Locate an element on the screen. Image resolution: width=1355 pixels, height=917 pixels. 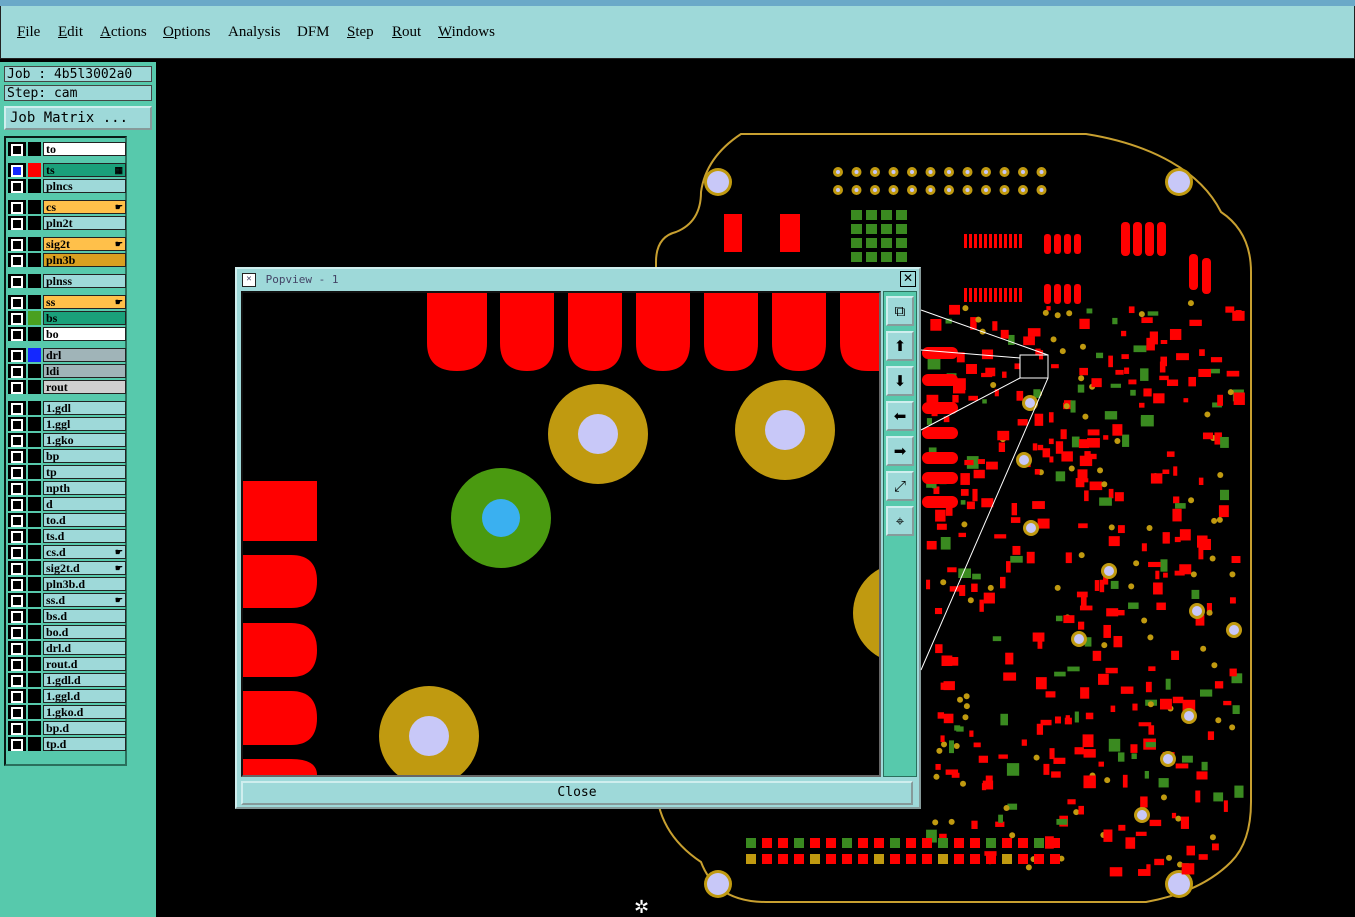
pan-up-button: ⬆ is located at coordinates (900, 346).